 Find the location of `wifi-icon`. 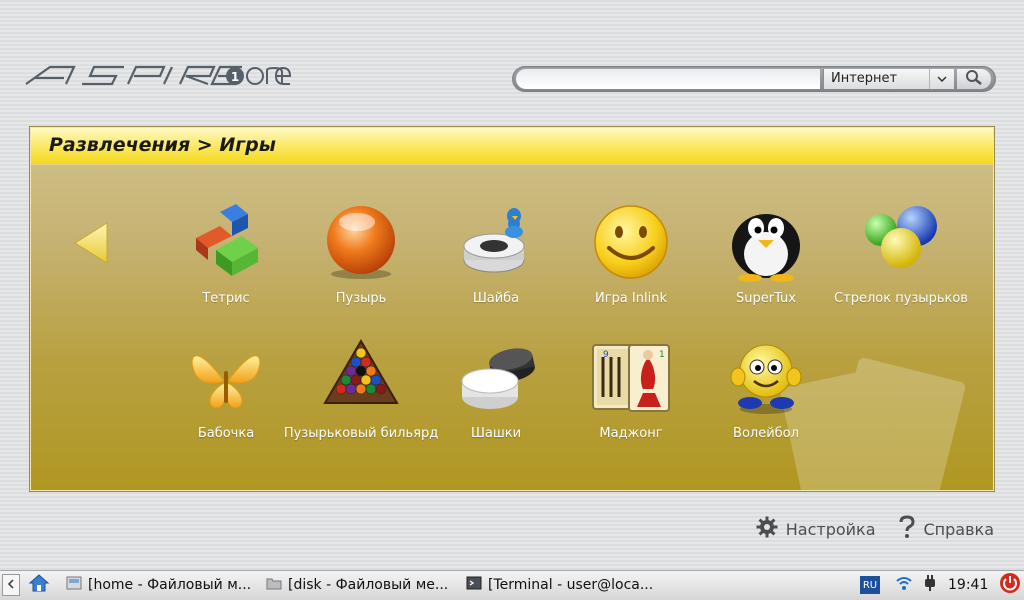

wifi-icon is located at coordinates (904, 585).